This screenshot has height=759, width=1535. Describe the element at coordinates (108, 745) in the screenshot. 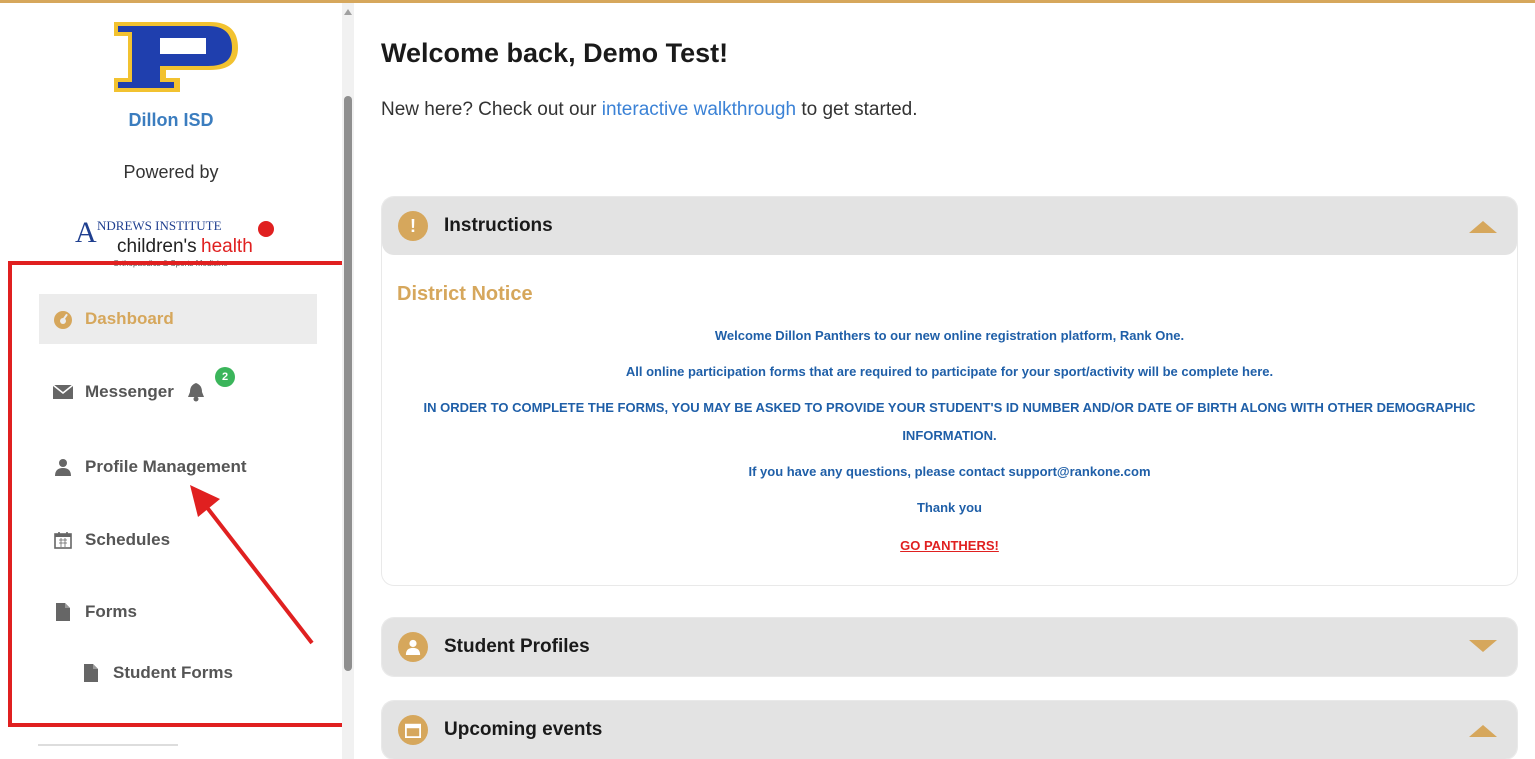

I see `sidebar-divider` at that location.